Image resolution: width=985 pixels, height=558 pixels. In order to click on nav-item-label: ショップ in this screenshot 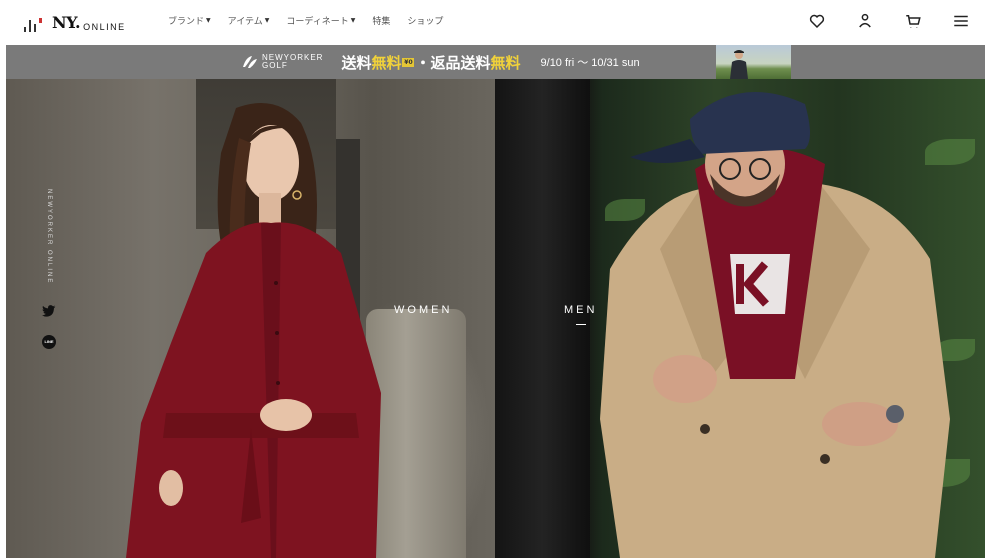, I will do `click(425, 22)`.